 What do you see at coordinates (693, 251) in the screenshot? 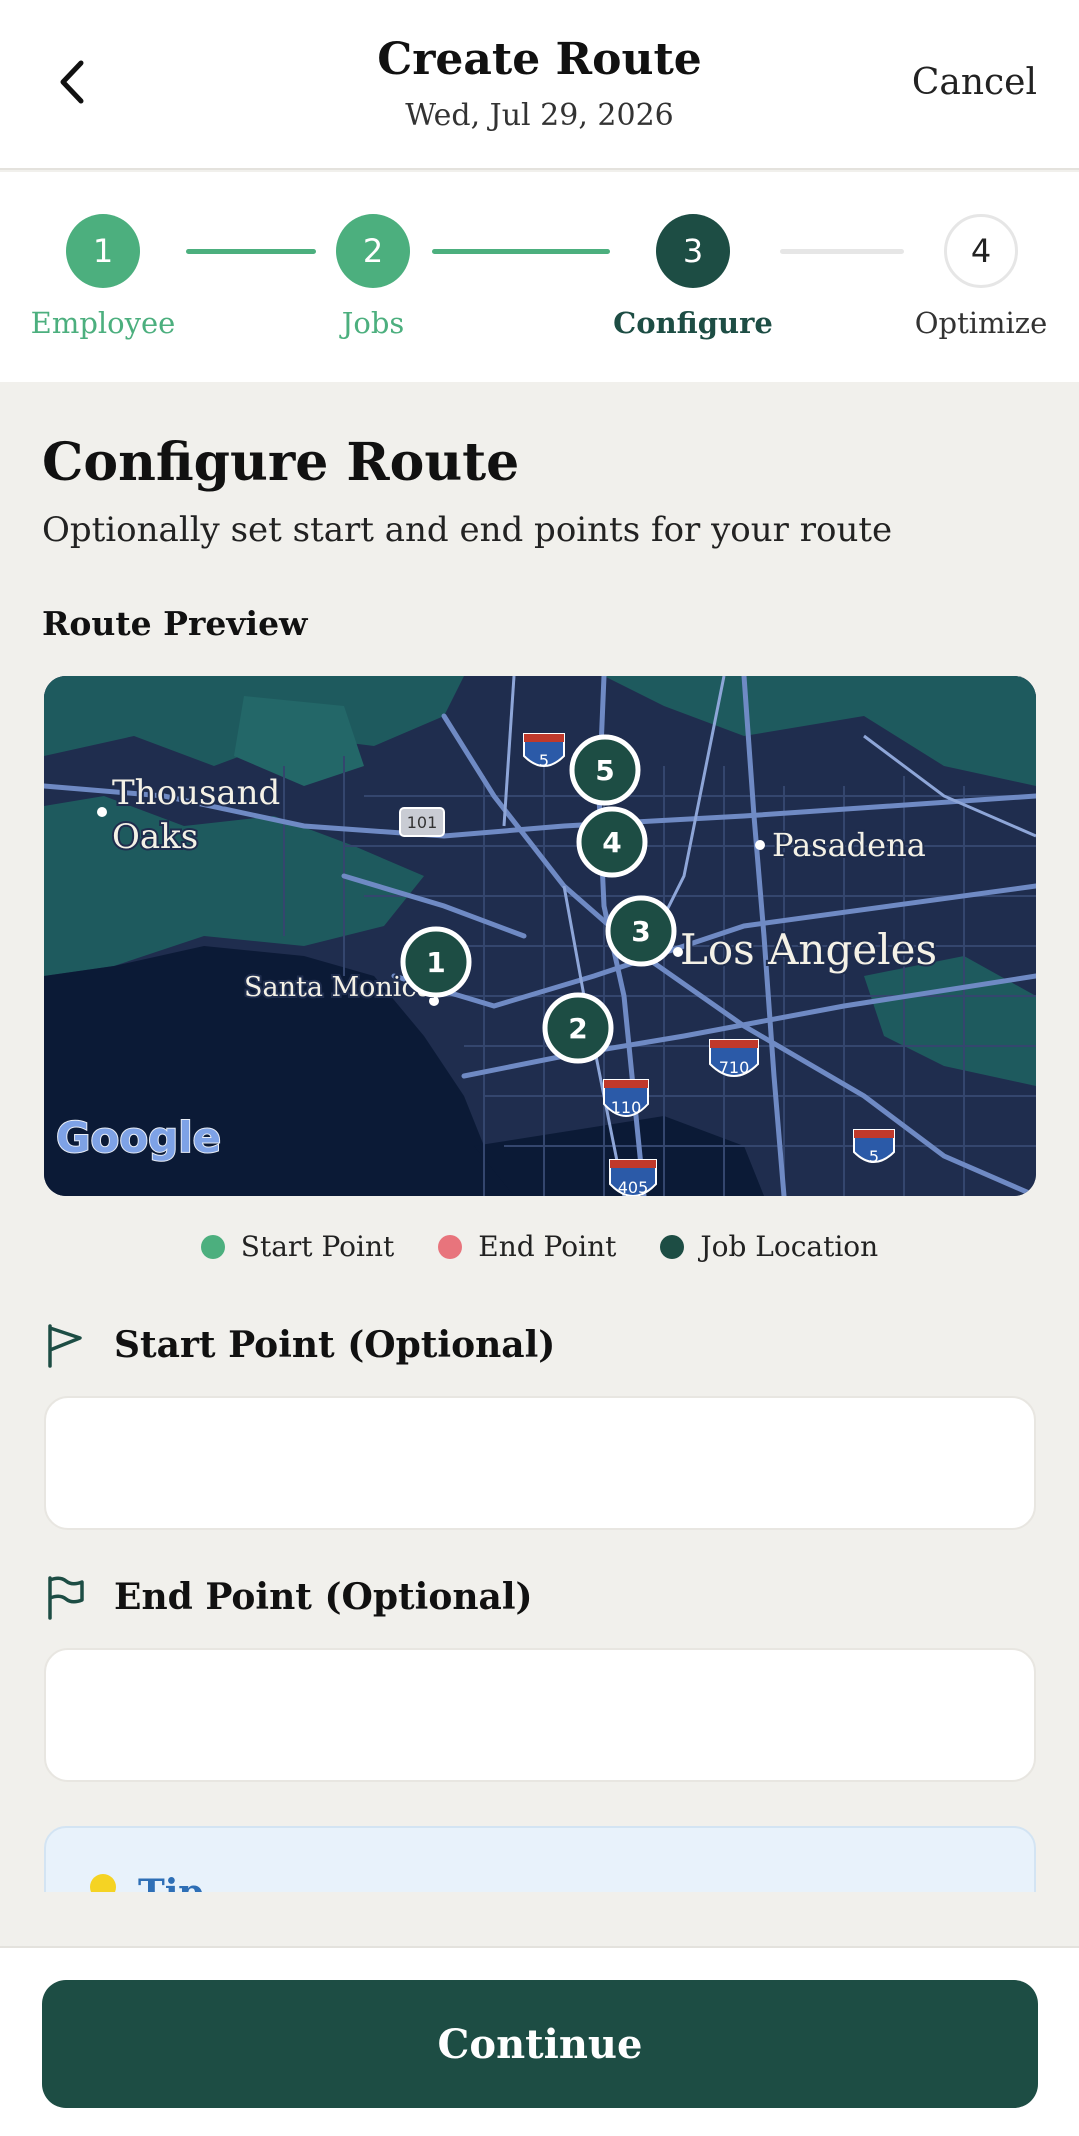
I see `step-3-circle: 3` at bounding box center [693, 251].